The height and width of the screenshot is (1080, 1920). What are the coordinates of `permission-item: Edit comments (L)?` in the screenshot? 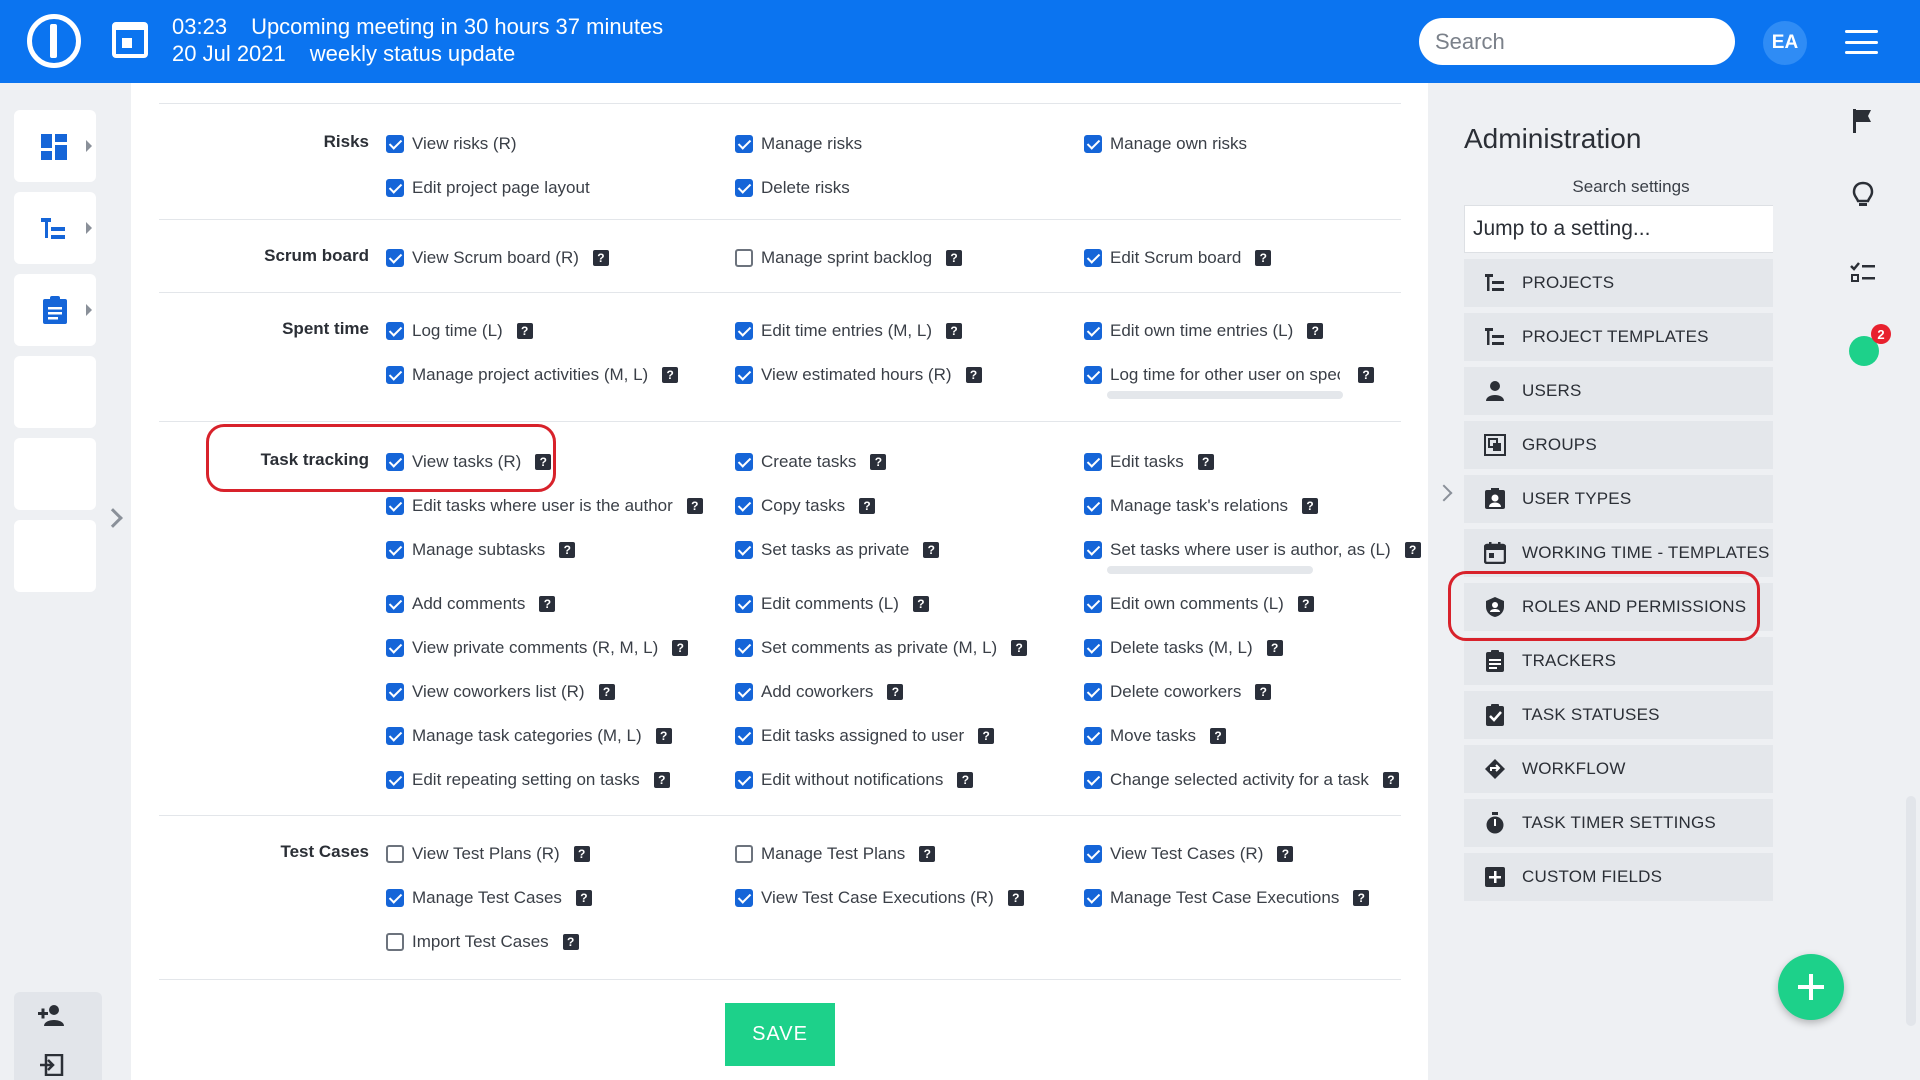 It's located at (832, 604).